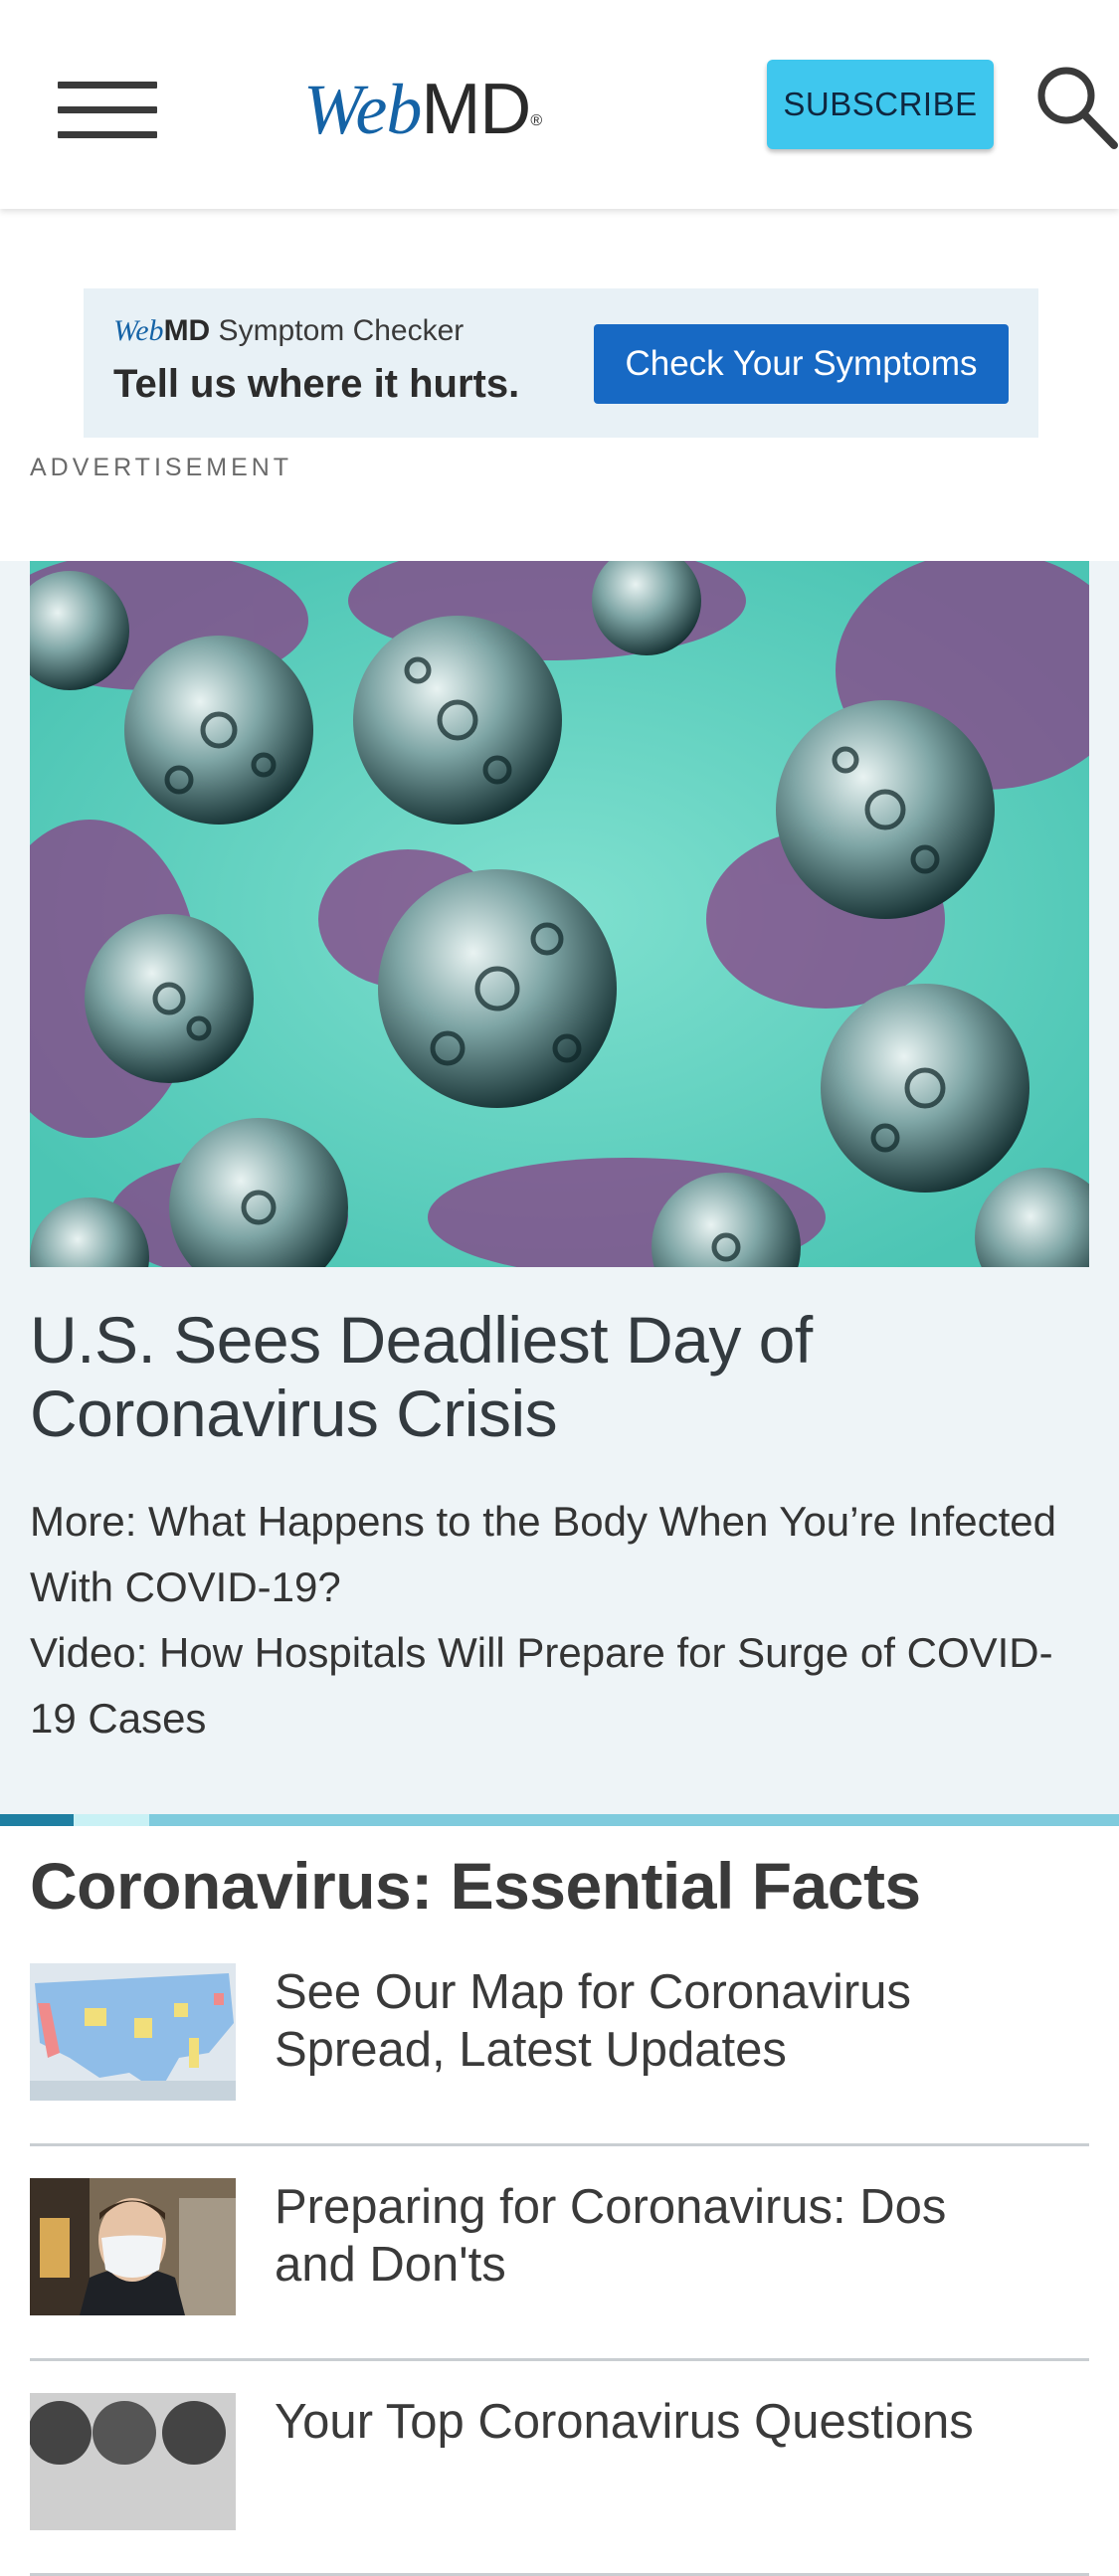 This screenshot has width=1119, height=2576. Describe the element at coordinates (559, 104) in the screenshot. I see `top-header: WebMD® SUBSCRIBE` at that location.